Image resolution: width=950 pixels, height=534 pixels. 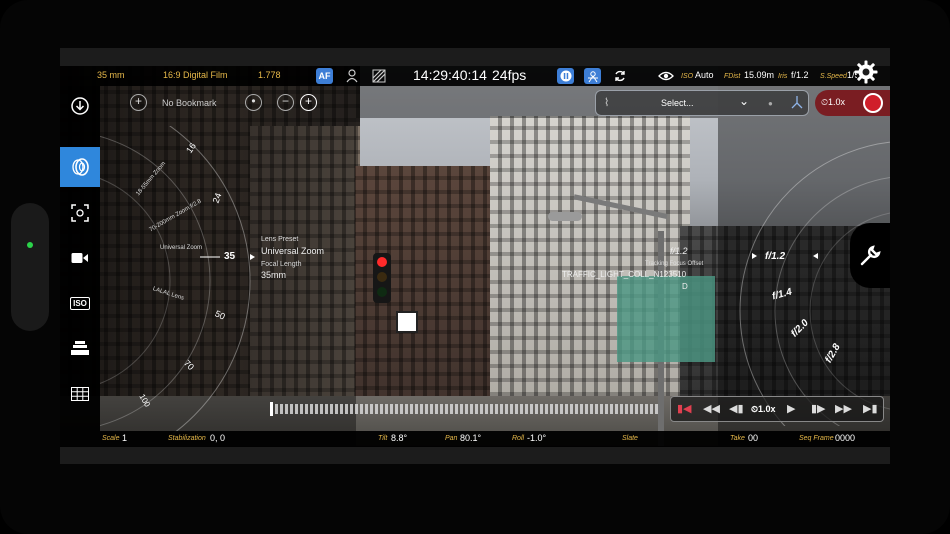 I want to click on no-turn-sign, so click(x=407, y=322).